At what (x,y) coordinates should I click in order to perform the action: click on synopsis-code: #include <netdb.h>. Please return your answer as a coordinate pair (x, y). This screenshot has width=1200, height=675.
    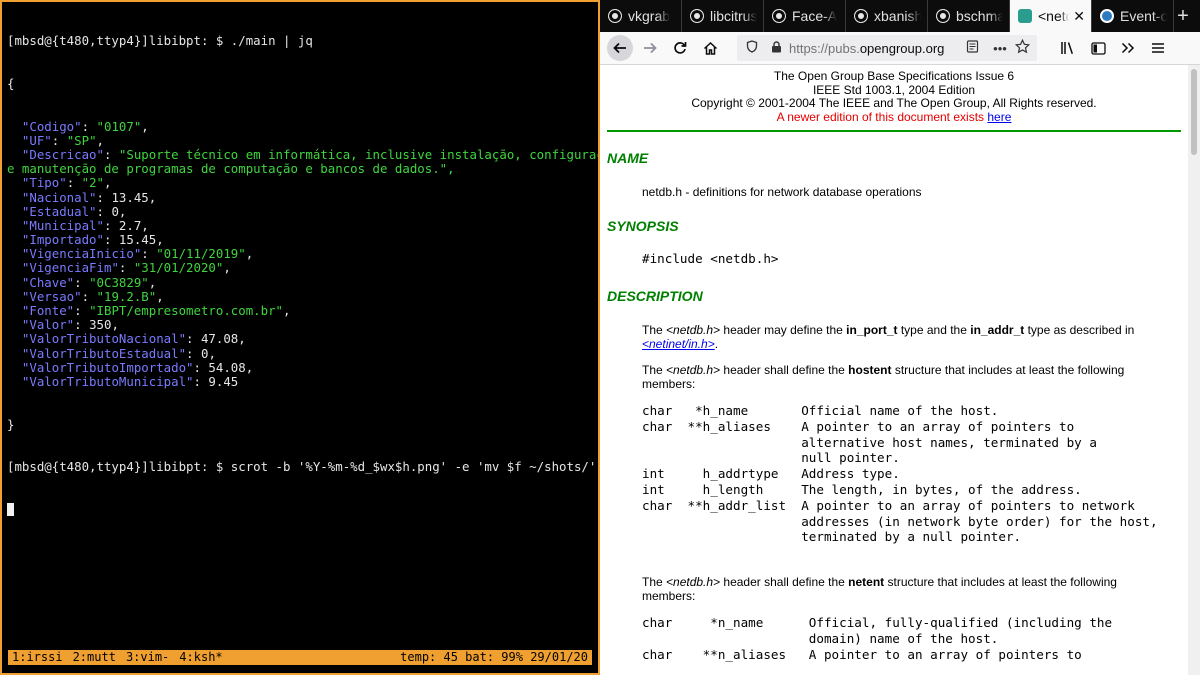
    Looking at the image, I should click on (710, 258).